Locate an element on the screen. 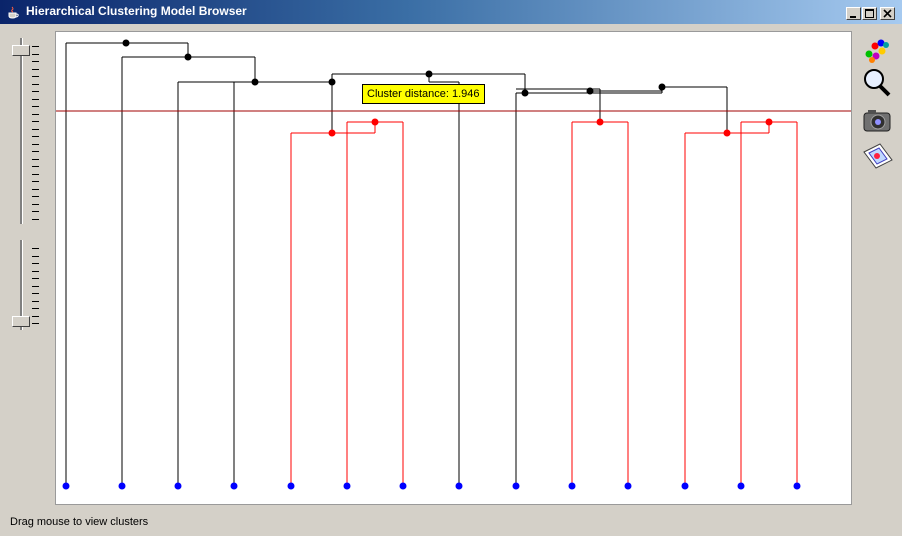 Image resolution: width=902 pixels, height=536 pixels. distance-slider is located at coordinates (27, 133).